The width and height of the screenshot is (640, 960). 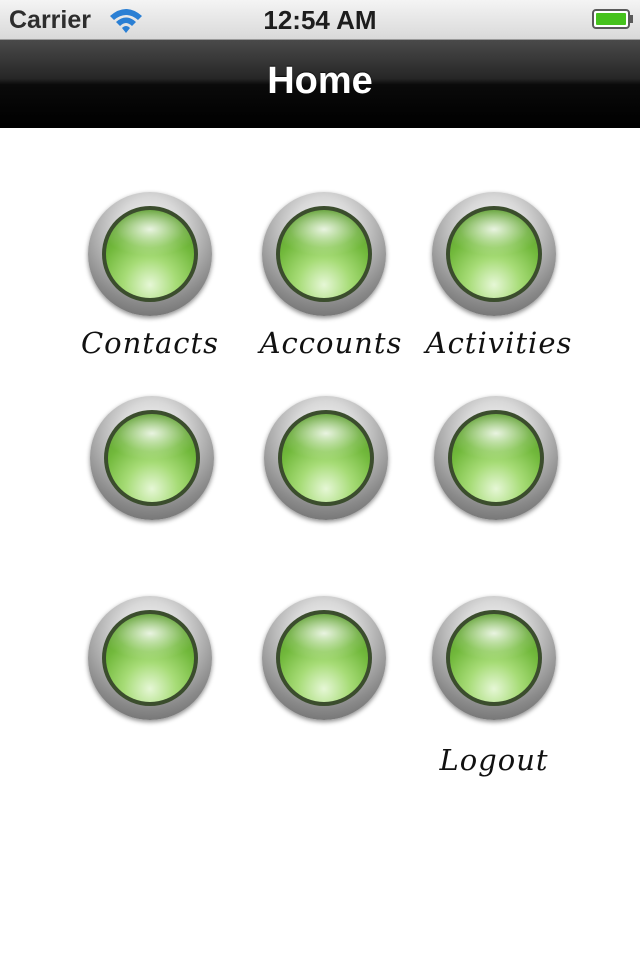 What do you see at coordinates (494, 760) in the screenshot?
I see `logout-label: Logout` at bounding box center [494, 760].